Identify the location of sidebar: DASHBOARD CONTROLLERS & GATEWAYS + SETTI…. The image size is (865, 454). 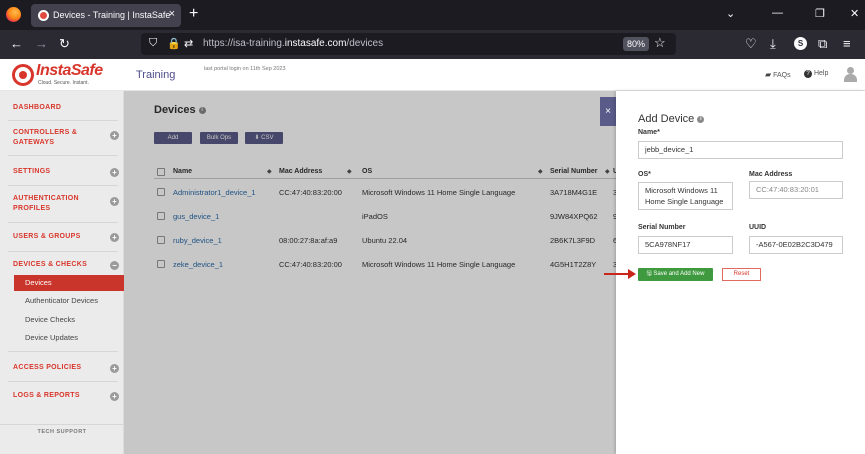
(62, 272).